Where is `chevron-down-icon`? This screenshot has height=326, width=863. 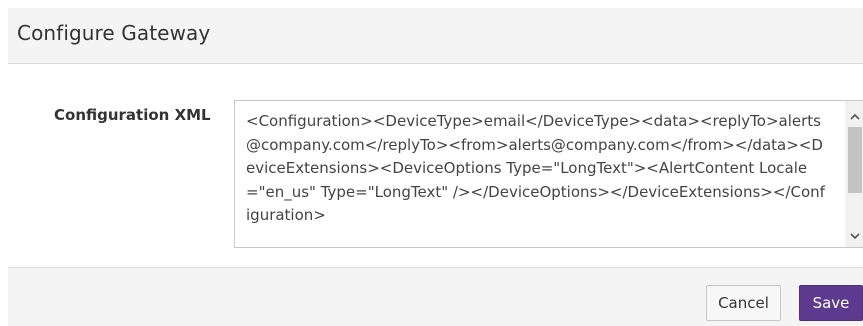
chevron-down-icon is located at coordinates (854, 236).